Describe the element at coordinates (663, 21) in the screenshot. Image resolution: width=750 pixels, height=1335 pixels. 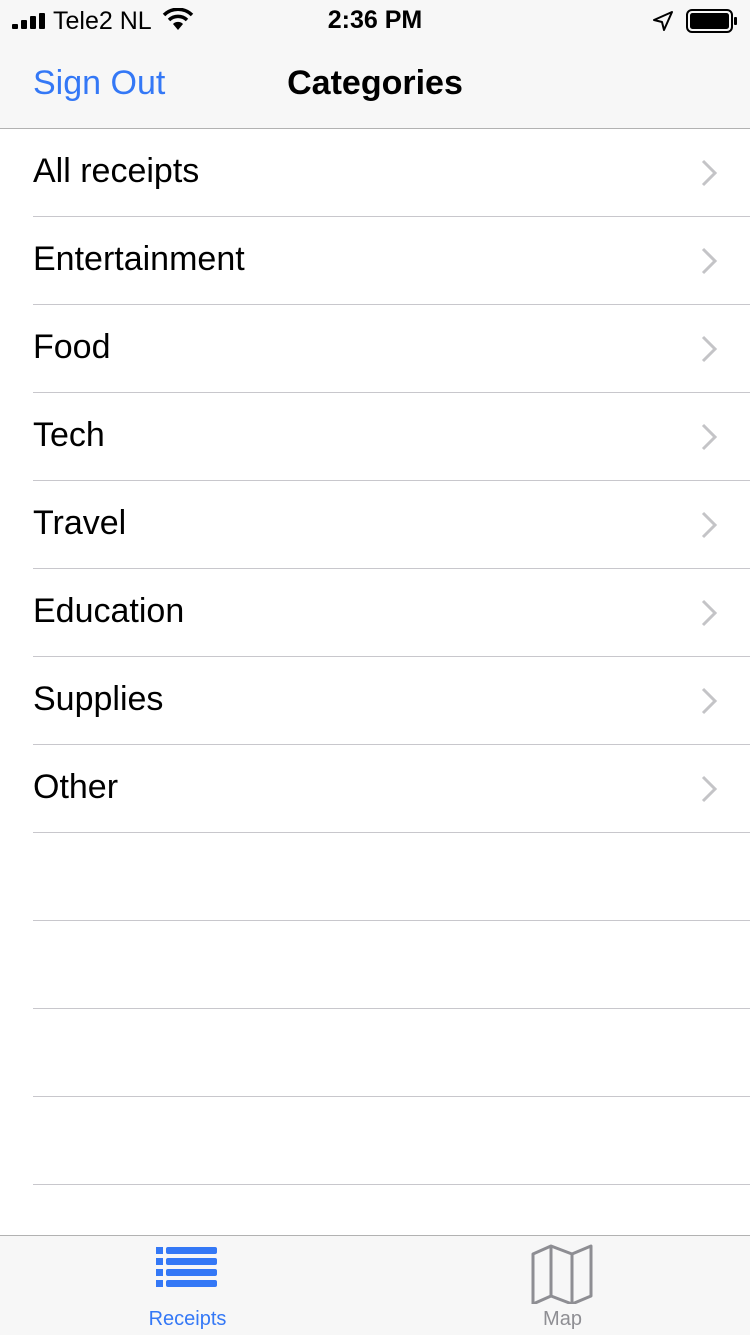
I see `location-arrow-icon` at that location.